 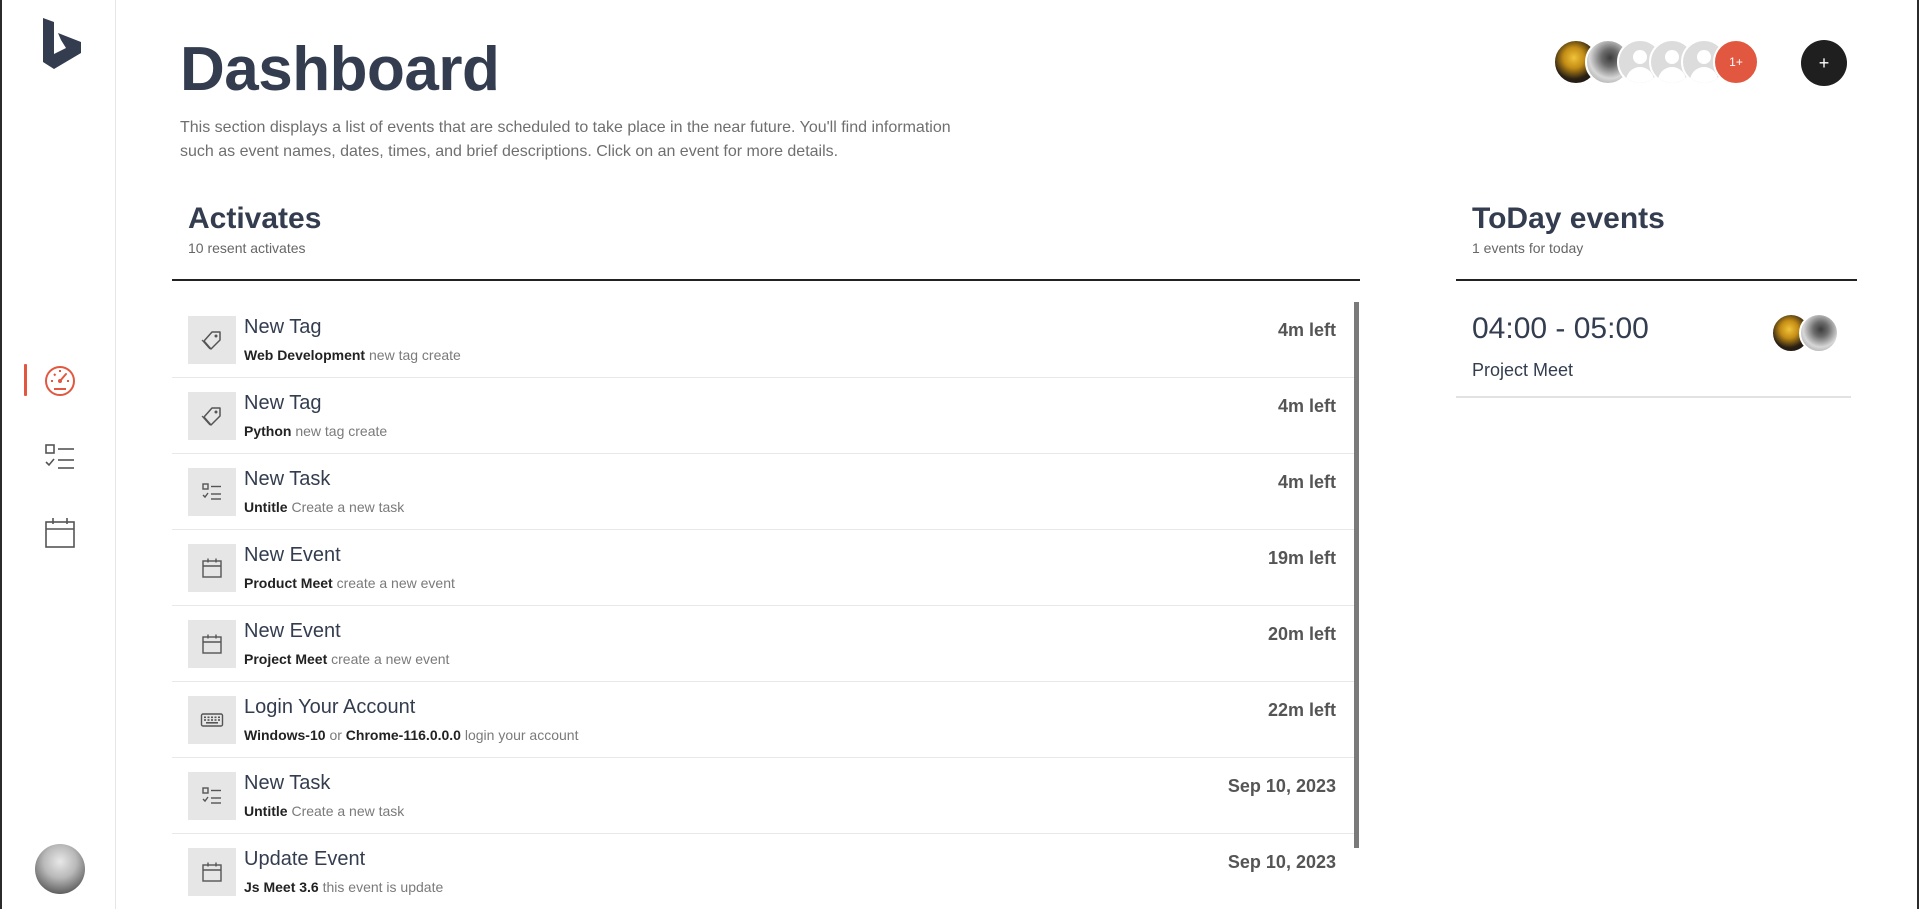 I want to click on activity-title: Update Event, so click(x=305, y=859).